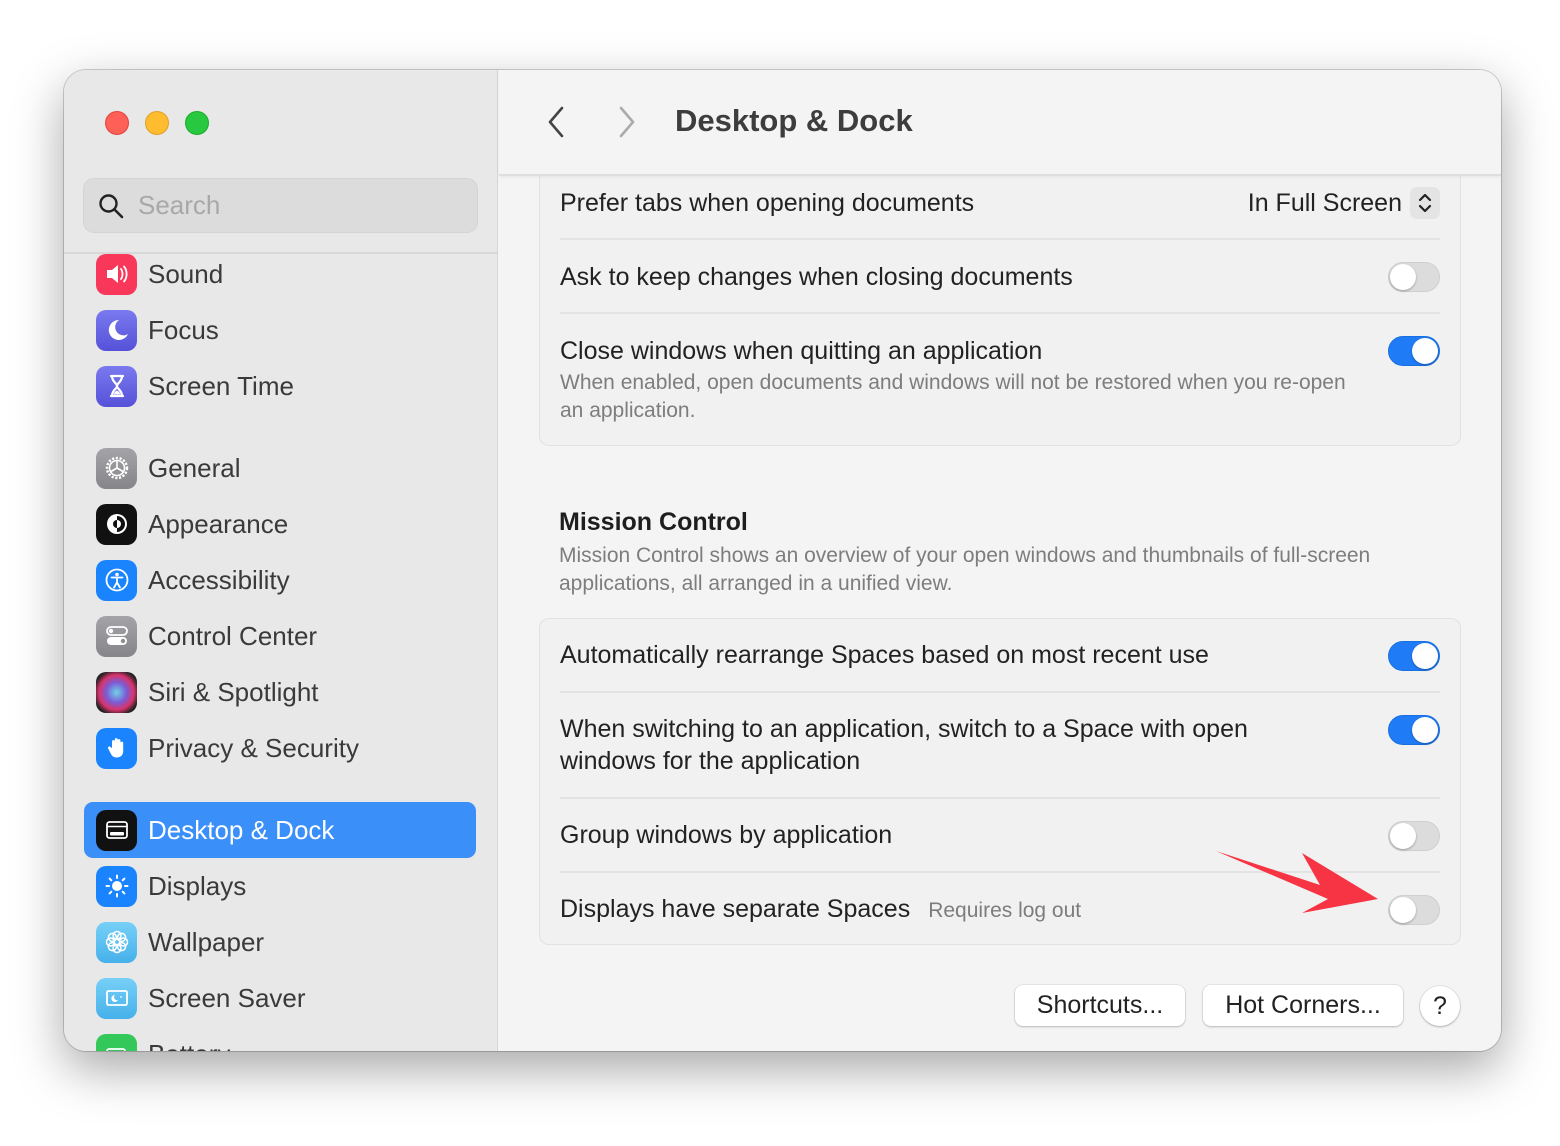 The image size is (1560, 1146). I want to click on window-controls, so click(157, 123).